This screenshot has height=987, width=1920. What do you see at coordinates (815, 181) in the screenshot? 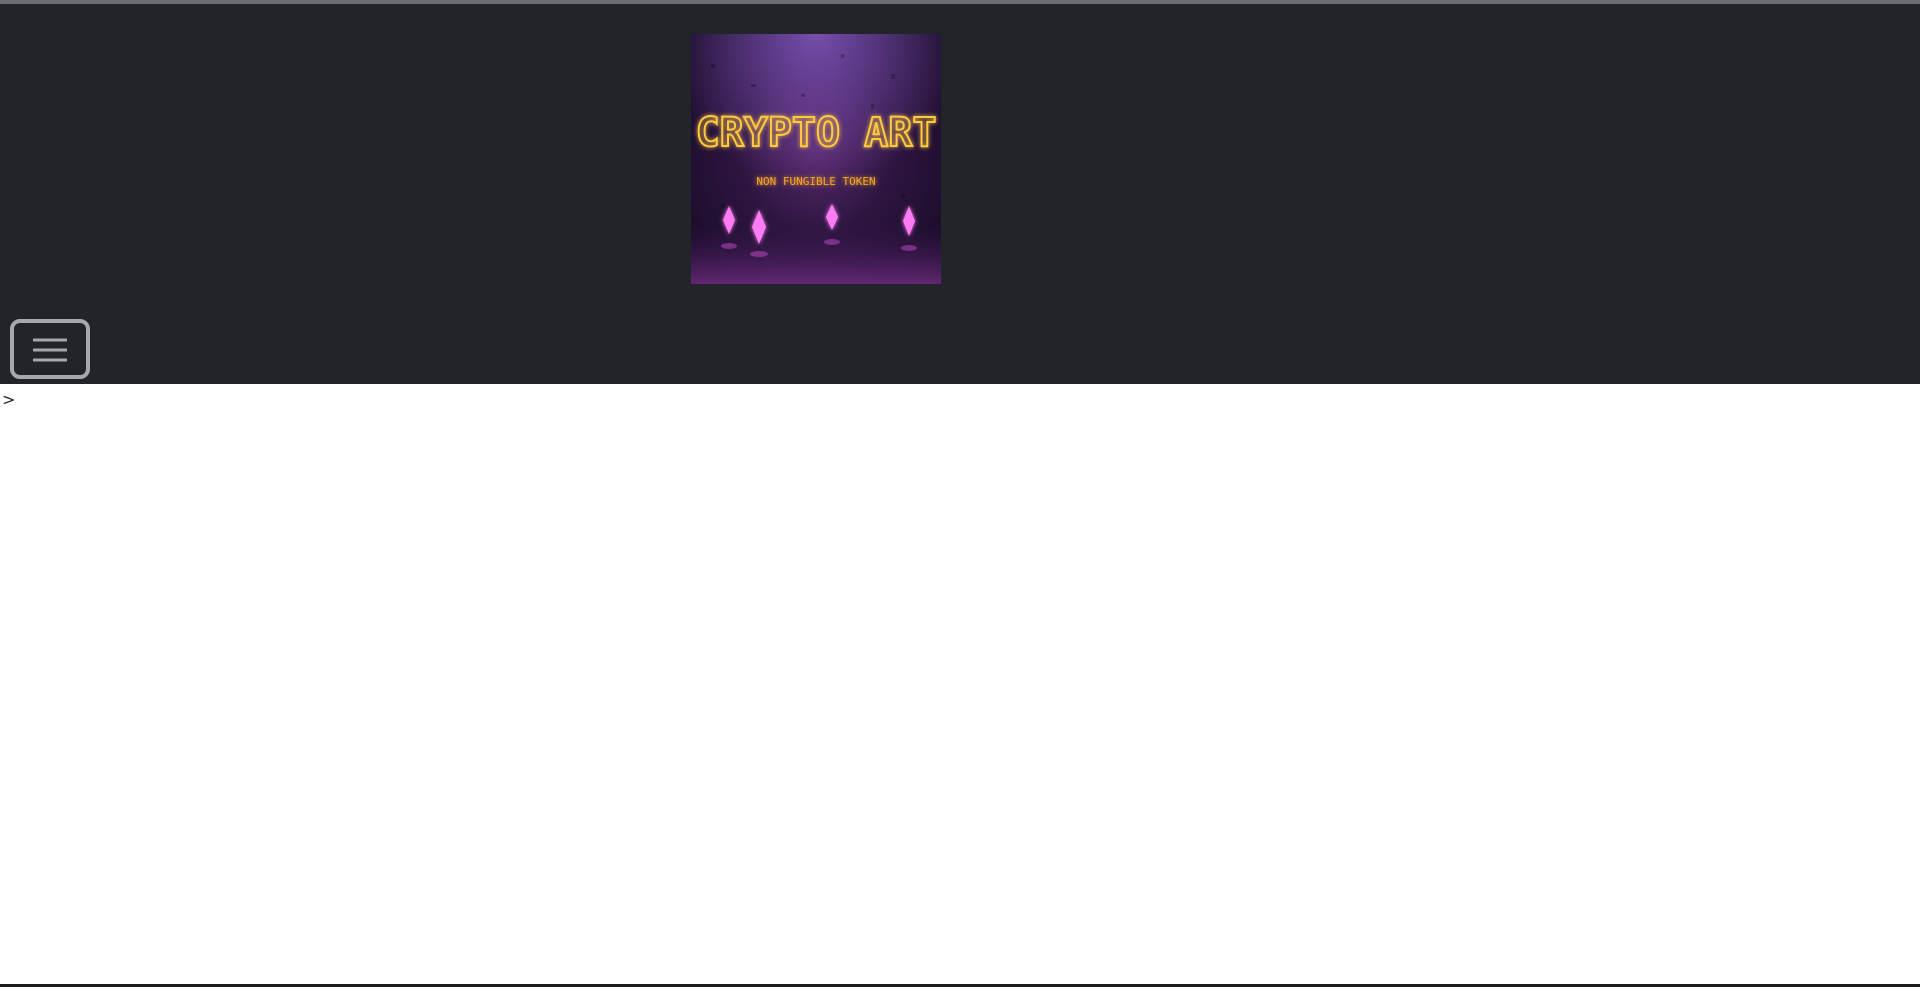
I see `logo-subtitle: NON FUNGIBLE TOKEN` at bounding box center [815, 181].